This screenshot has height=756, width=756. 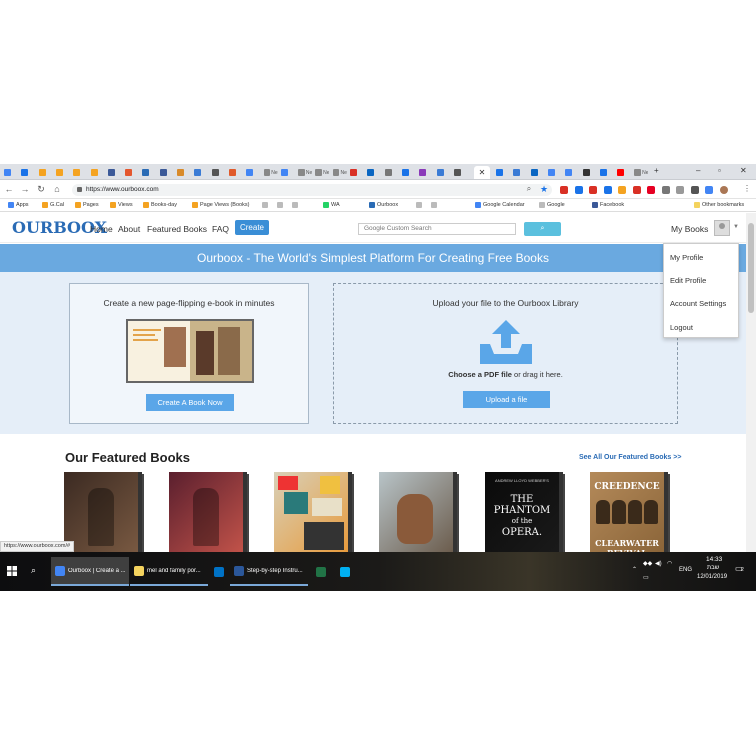 What do you see at coordinates (688, 280) in the screenshot?
I see `menu-item-edit-profile: Edit Profile` at bounding box center [688, 280].